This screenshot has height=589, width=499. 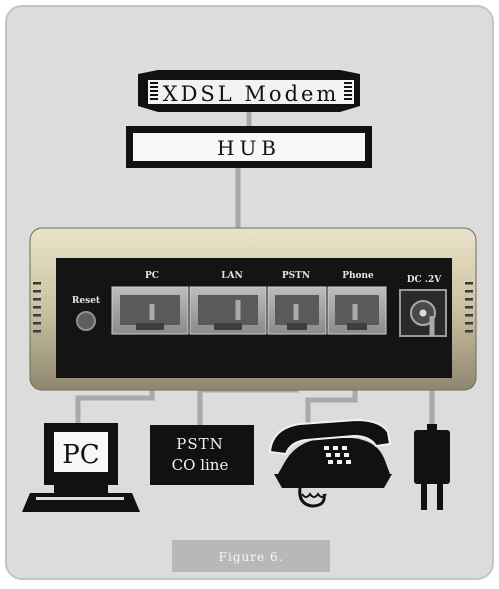 I want to click on hub-box: HUB, so click(x=249, y=147).